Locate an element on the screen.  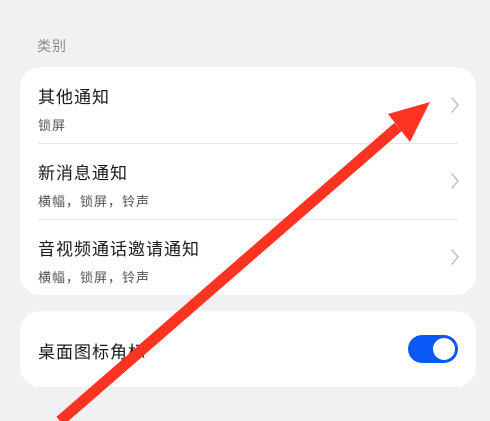
badge-toggle-switch is located at coordinates (433, 349).